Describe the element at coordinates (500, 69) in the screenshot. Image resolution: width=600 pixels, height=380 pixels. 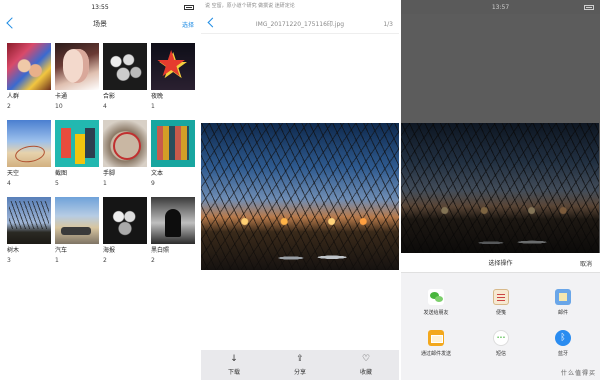
I see `dimmed-overlay` at that location.